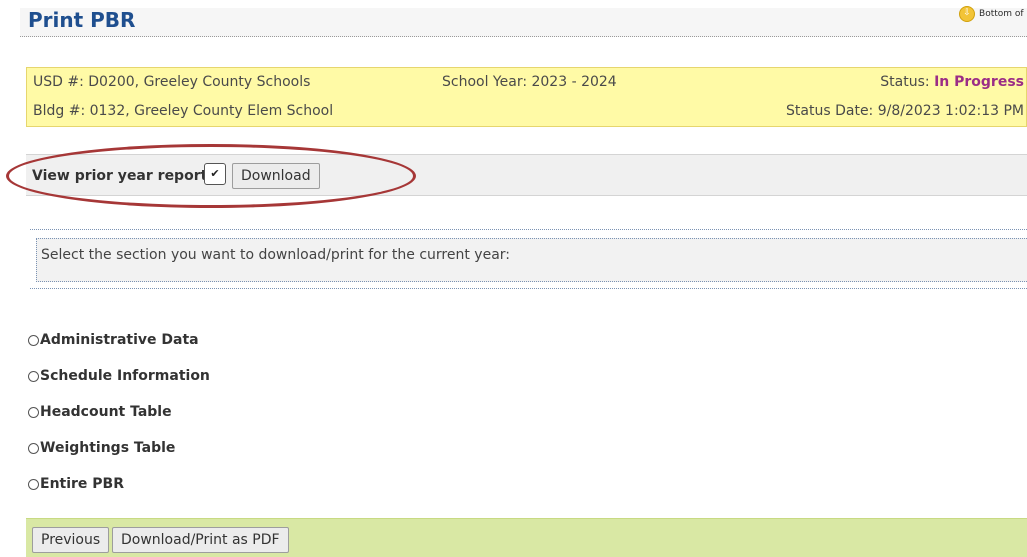 The width and height of the screenshot is (1027, 557). Describe the element at coordinates (979, 82) in the screenshot. I see `status-badge: In Progress` at that location.